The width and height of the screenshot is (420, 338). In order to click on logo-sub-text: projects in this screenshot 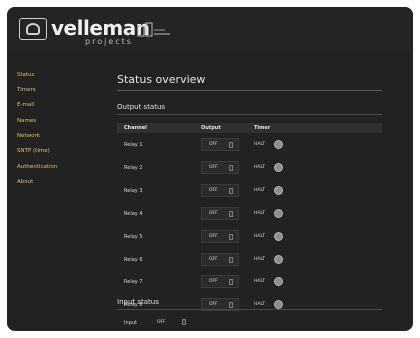, I will do `click(109, 41)`.